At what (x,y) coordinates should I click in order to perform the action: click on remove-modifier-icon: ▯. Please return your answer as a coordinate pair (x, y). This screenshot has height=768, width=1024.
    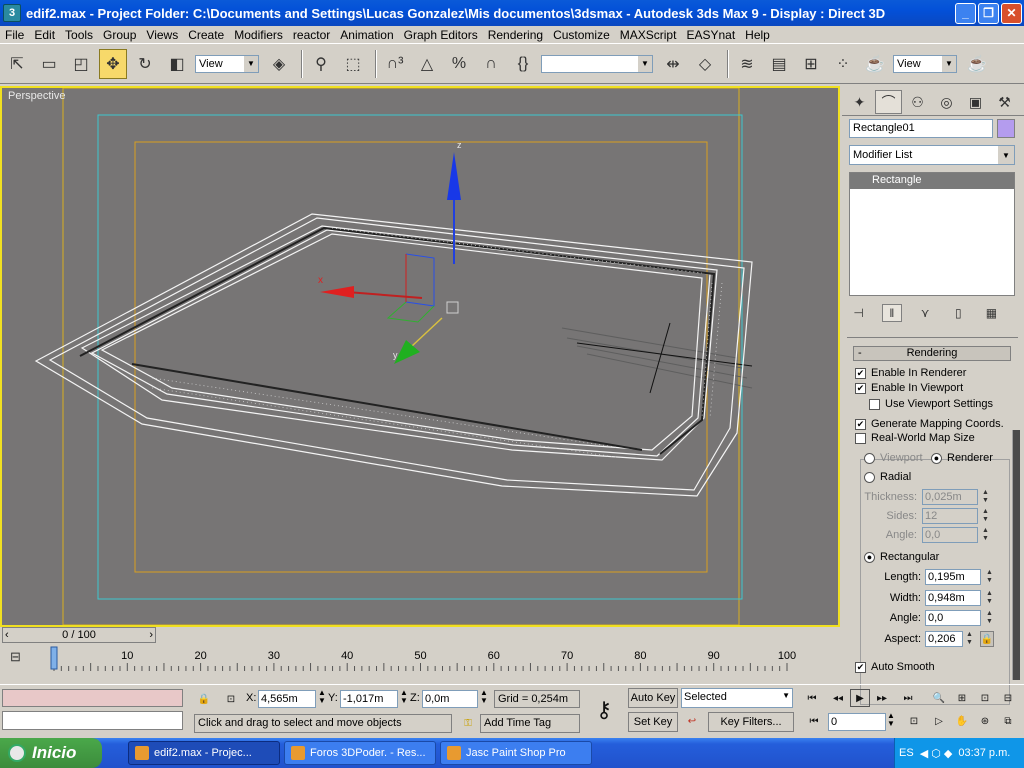
    Looking at the image, I should click on (958, 313).